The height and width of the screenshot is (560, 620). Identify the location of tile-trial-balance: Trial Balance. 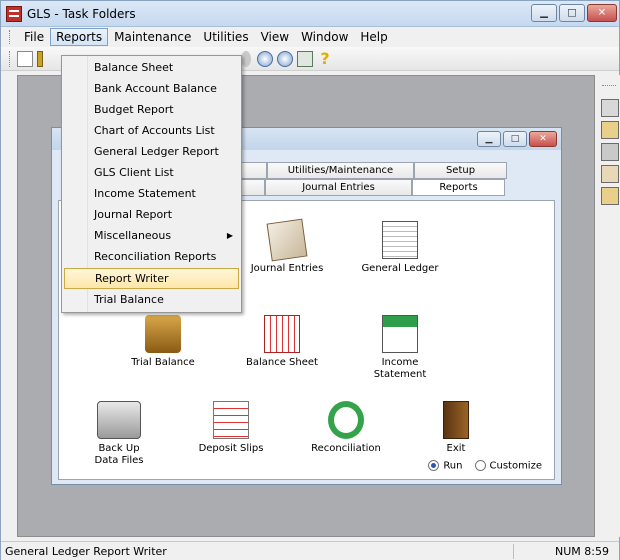
(163, 342).